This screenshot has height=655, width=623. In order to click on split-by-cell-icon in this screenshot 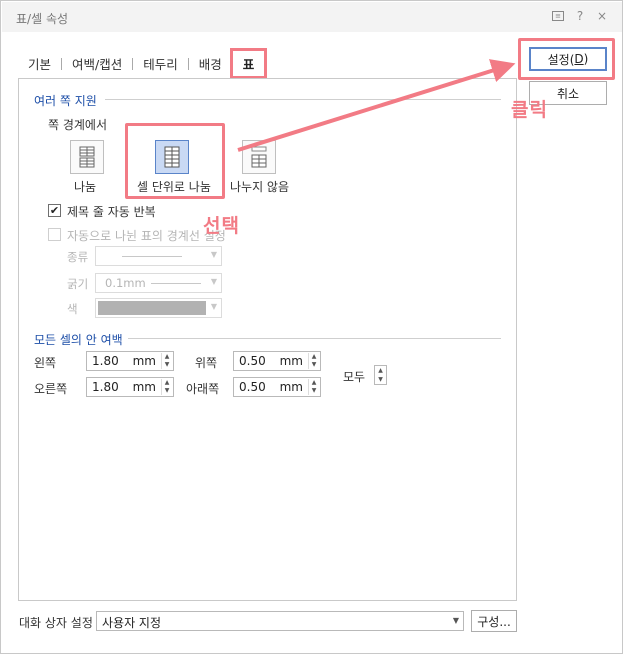, I will do `click(172, 157)`.